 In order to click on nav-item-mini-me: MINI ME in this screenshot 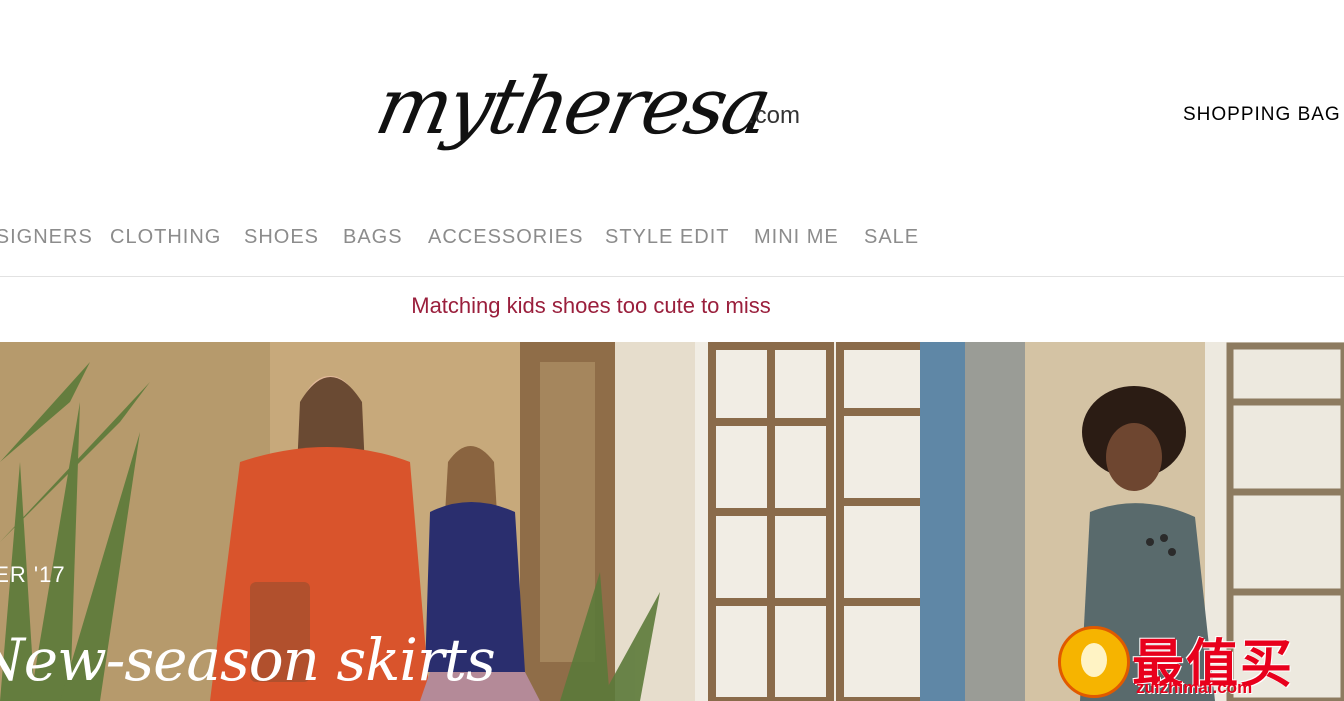, I will do `click(796, 237)`.